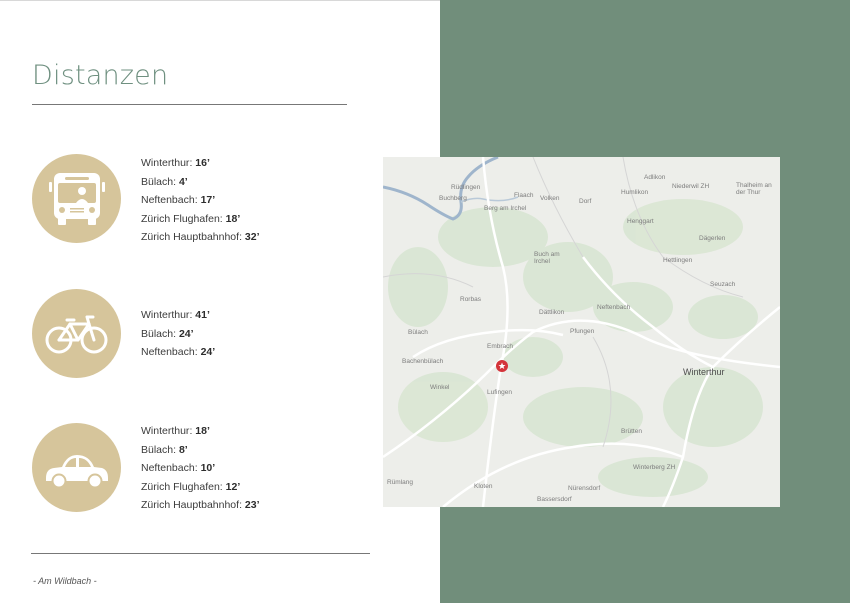  Describe the element at coordinates (200, 553) in the screenshot. I see `footer-divider` at that location.